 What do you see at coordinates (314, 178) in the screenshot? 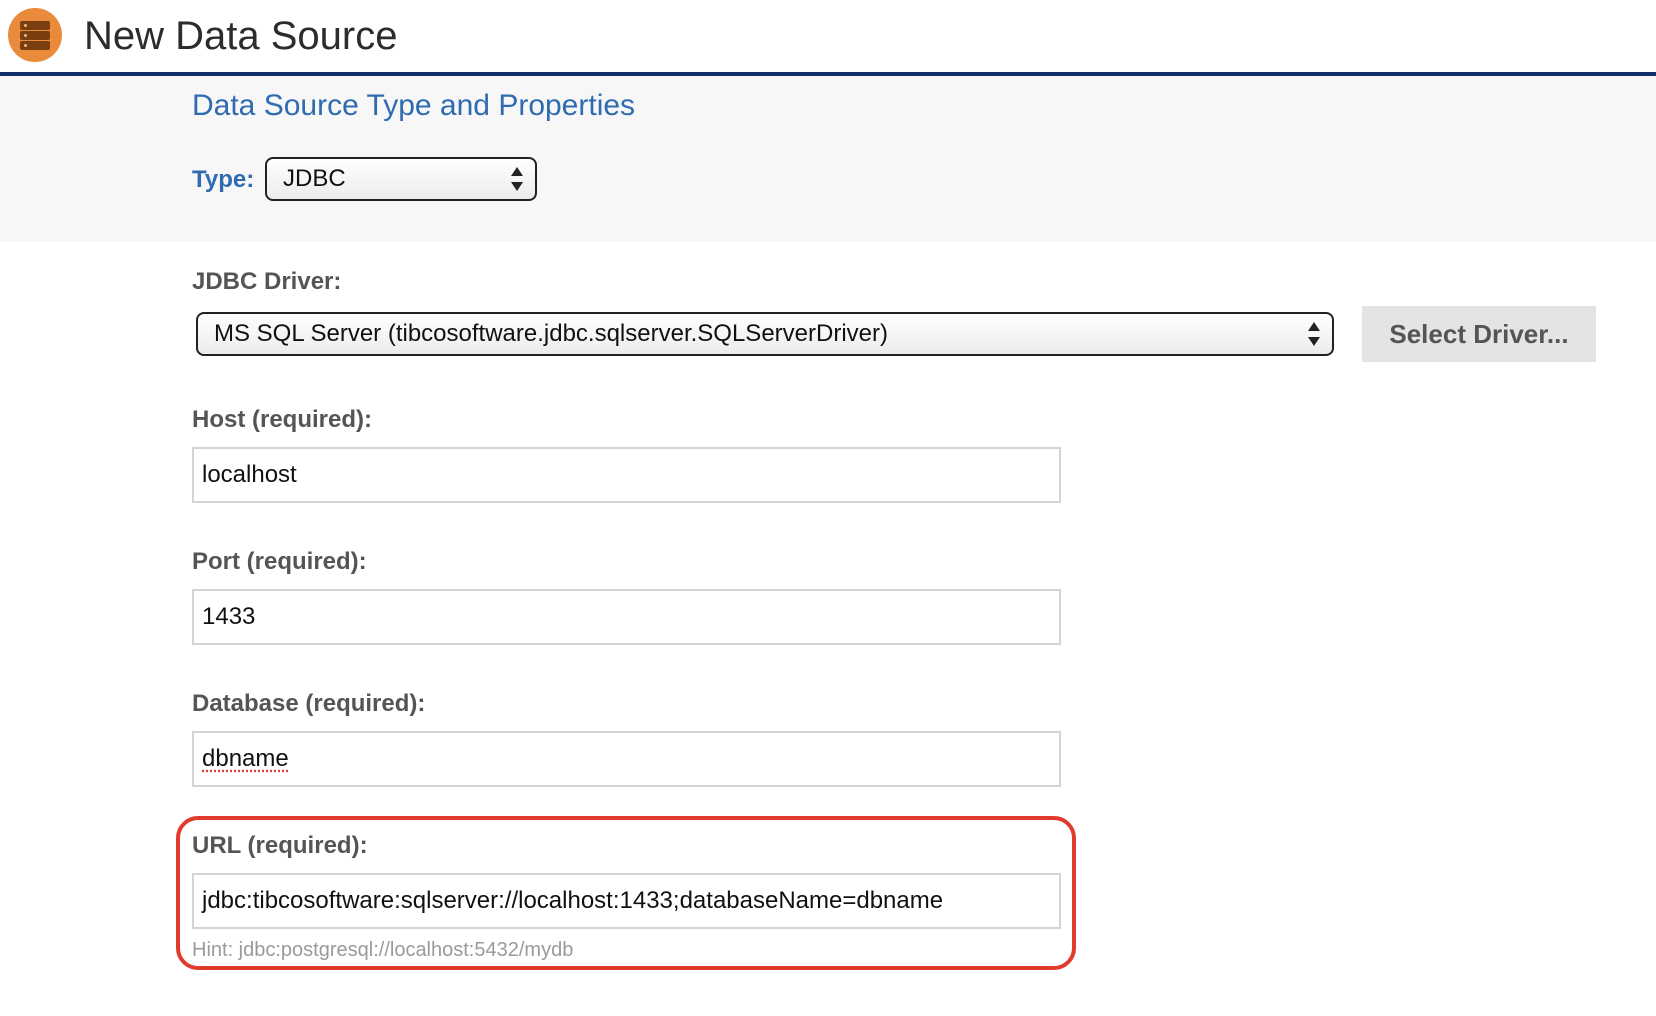
I see `type-select-value: JDBC` at bounding box center [314, 178].